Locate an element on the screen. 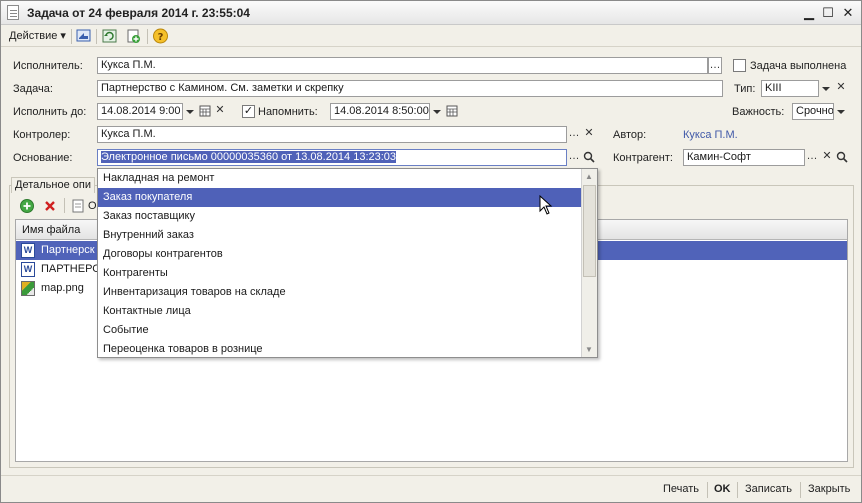 The height and width of the screenshot is (503, 862). column-filename: Имя файла is located at coordinates (51, 230).